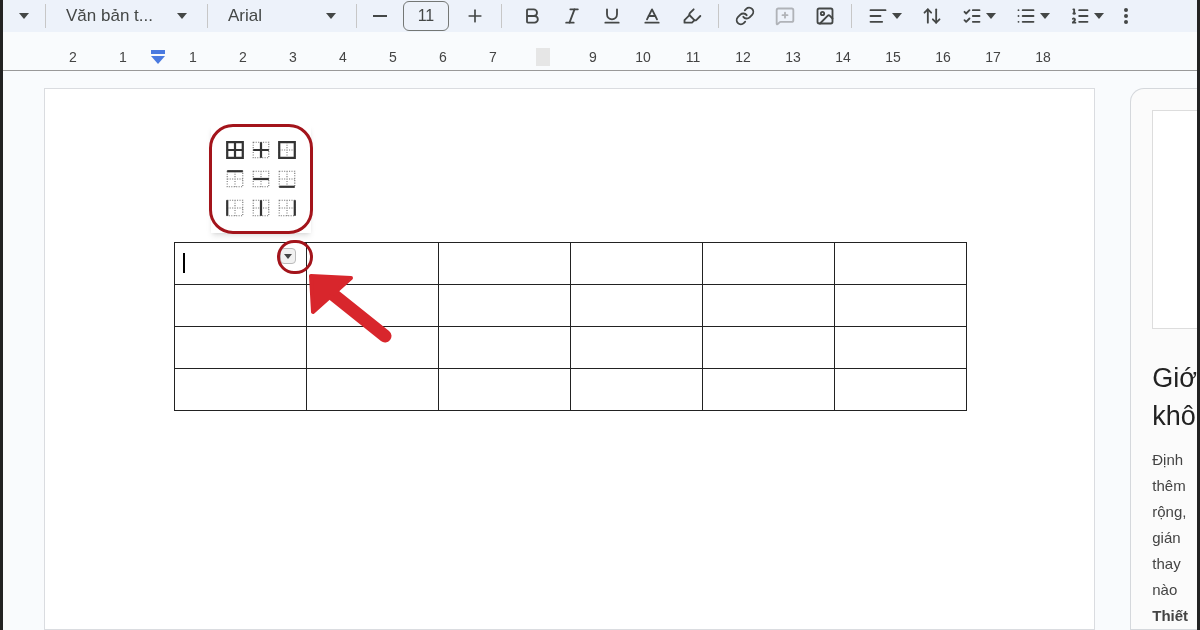  What do you see at coordinates (693, 57) in the screenshot?
I see `ruler-number: 11` at bounding box center [693, 57].